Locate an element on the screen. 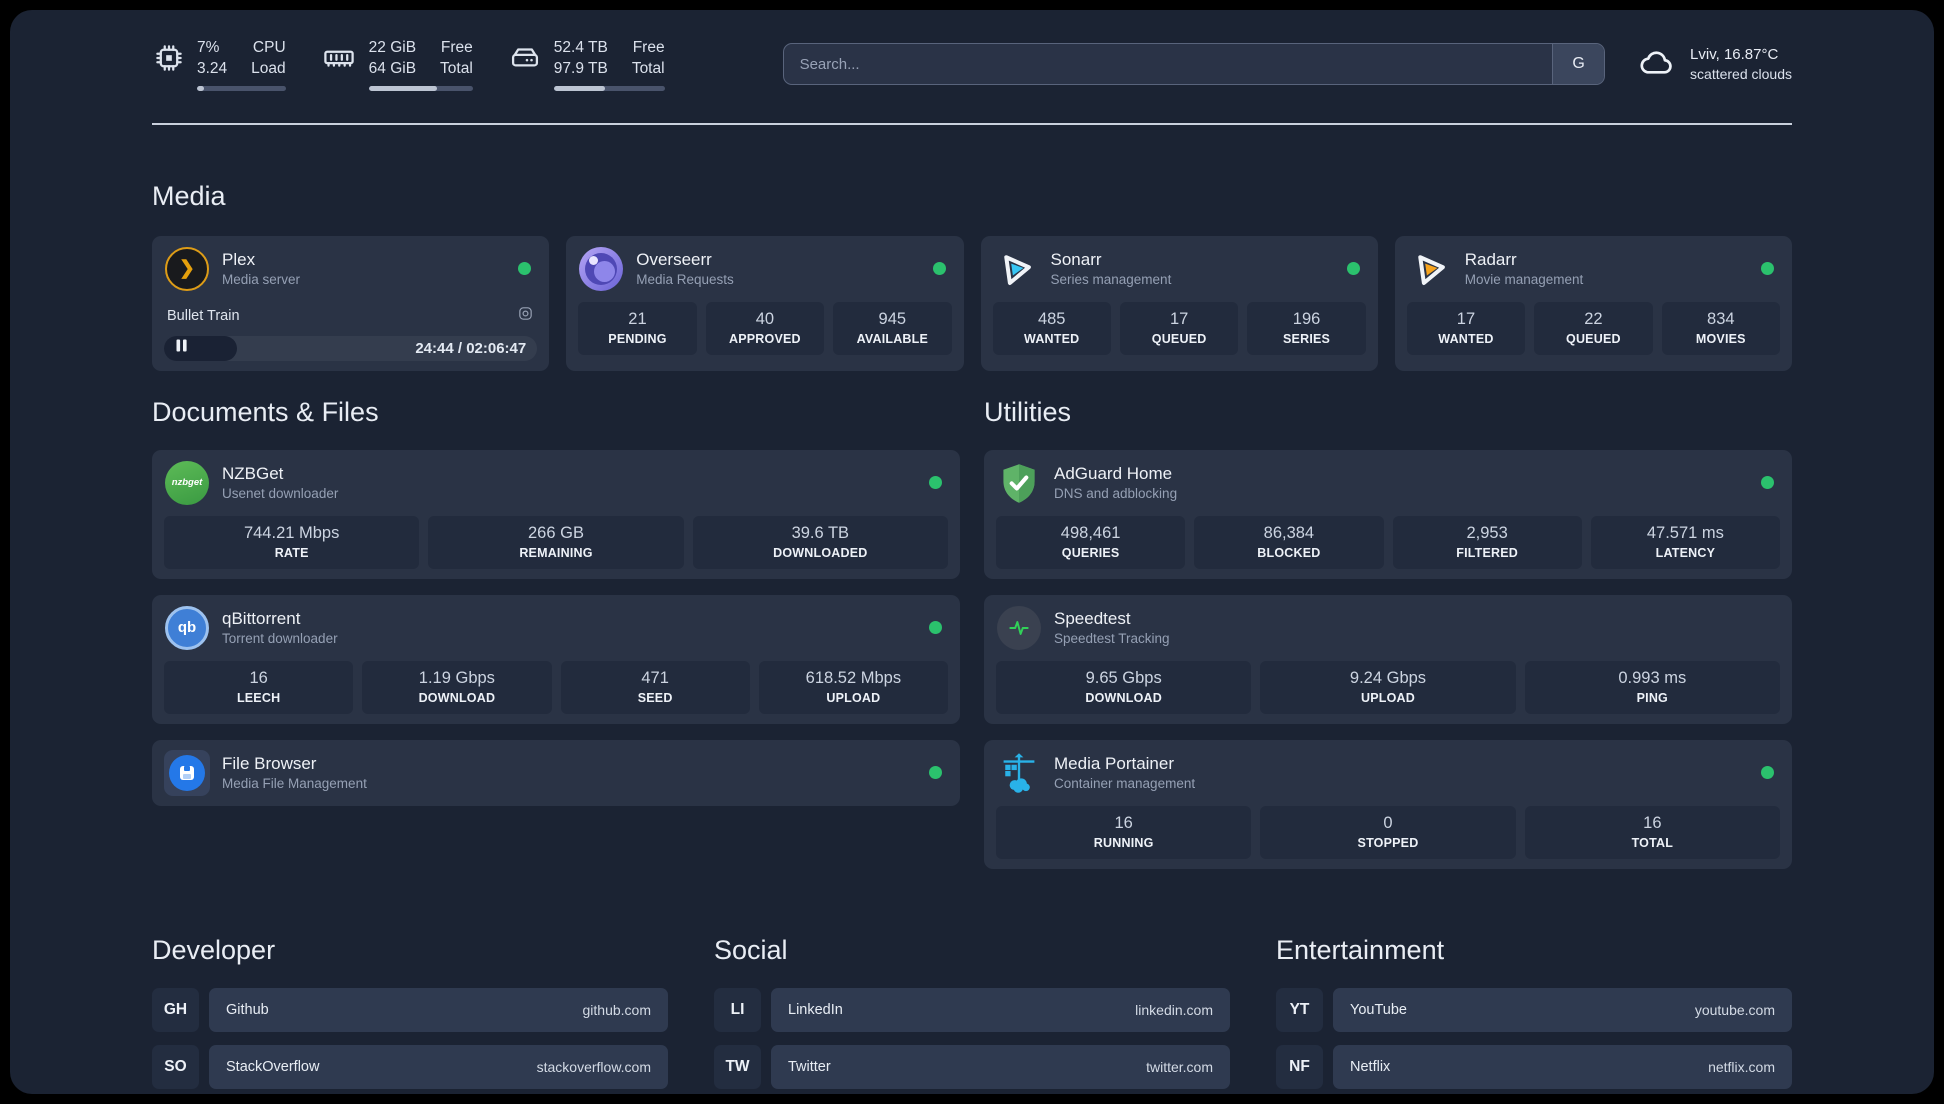  stat-tile: 86,384 BLOCKED is located at coordinates (1289, 542).